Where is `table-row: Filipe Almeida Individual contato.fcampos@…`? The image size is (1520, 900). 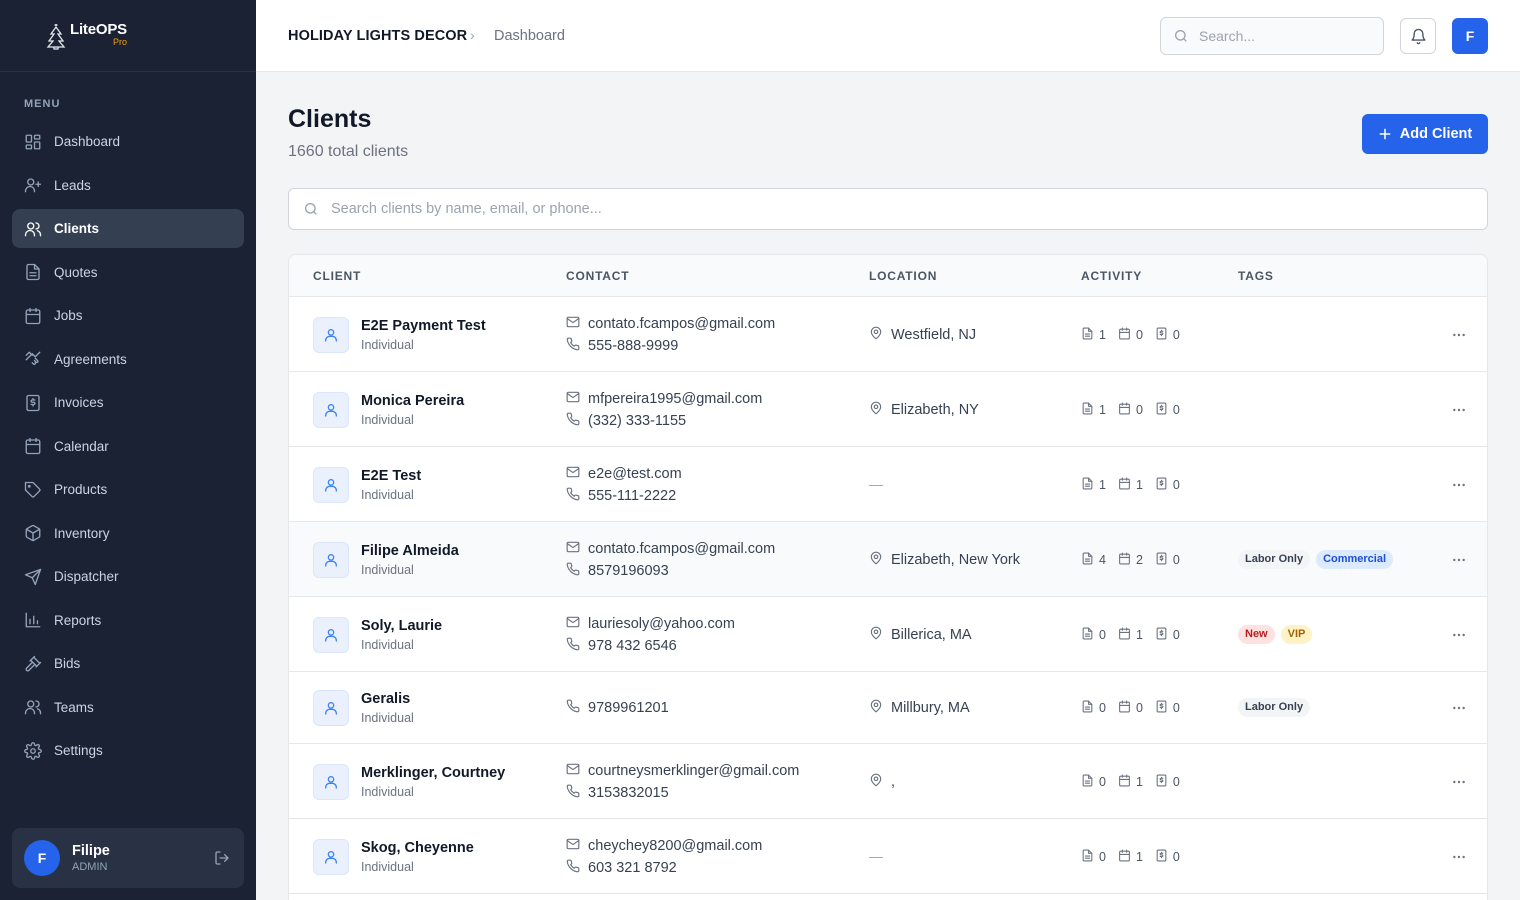 table-row: Filipe Almeida Individual contato.fcampos@… is located at coordinates (888, 559).